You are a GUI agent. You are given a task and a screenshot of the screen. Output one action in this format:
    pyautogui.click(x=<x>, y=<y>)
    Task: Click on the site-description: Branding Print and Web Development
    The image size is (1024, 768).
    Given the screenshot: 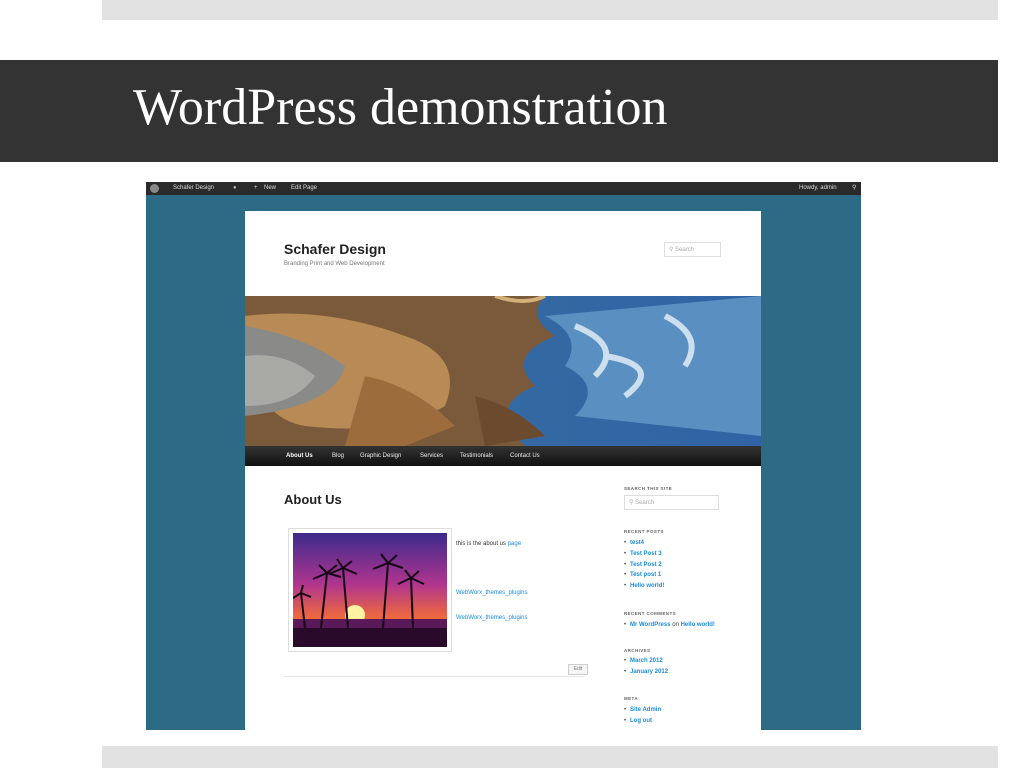 What is the action you would take?
    pyautogui.click(x=334, y=264)
    